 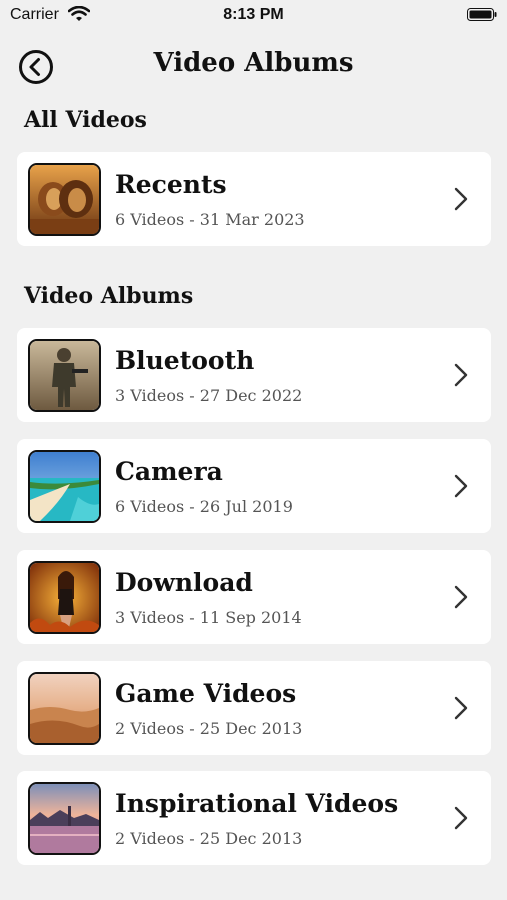 I want to click on section-heading-video-albums: Video Albums, so click(x=109, y=296).